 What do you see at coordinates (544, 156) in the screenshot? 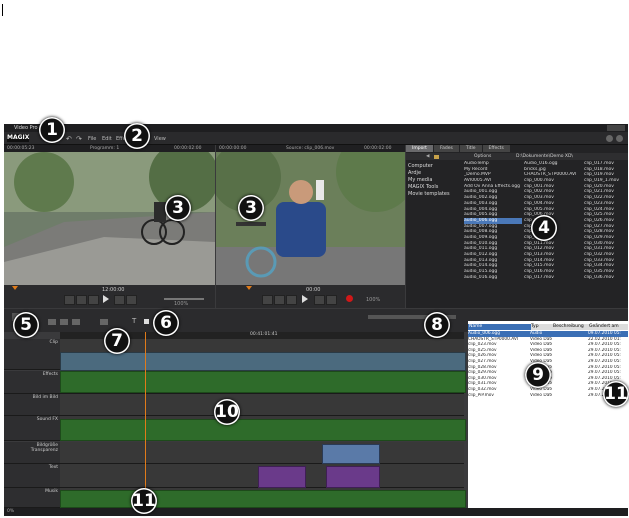
I see `path-field: D:\Dokumente\Demo XD\` at bounding box center [544, 156].